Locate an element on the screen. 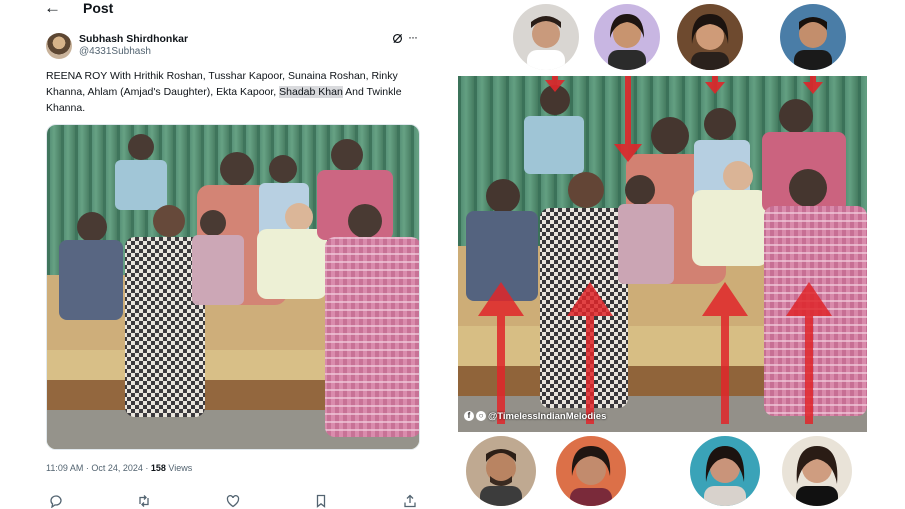 The width and height of the screenshot is (905, 509). reply-icon is located at coordinates (56, 501).